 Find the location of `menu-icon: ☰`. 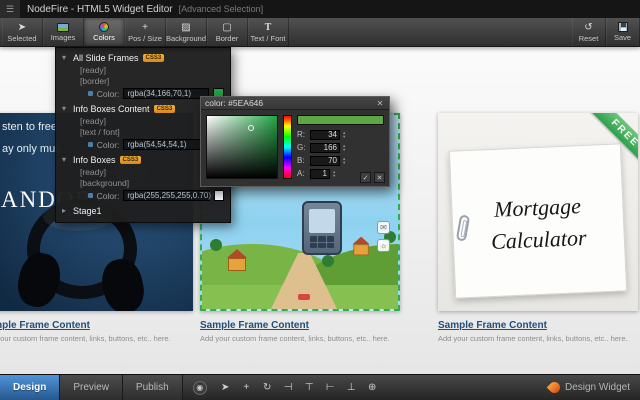

menu-icon: ☰ is located at coordinates (10, 8).